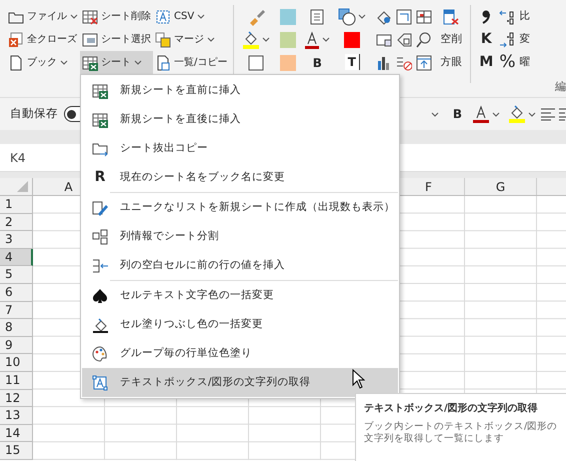 The height and width of the screenshot is (461, 566). What do you see at coordinates (16, 328) in the screenshot?
I see `row-header: 8` at bounding box center [16, 328].